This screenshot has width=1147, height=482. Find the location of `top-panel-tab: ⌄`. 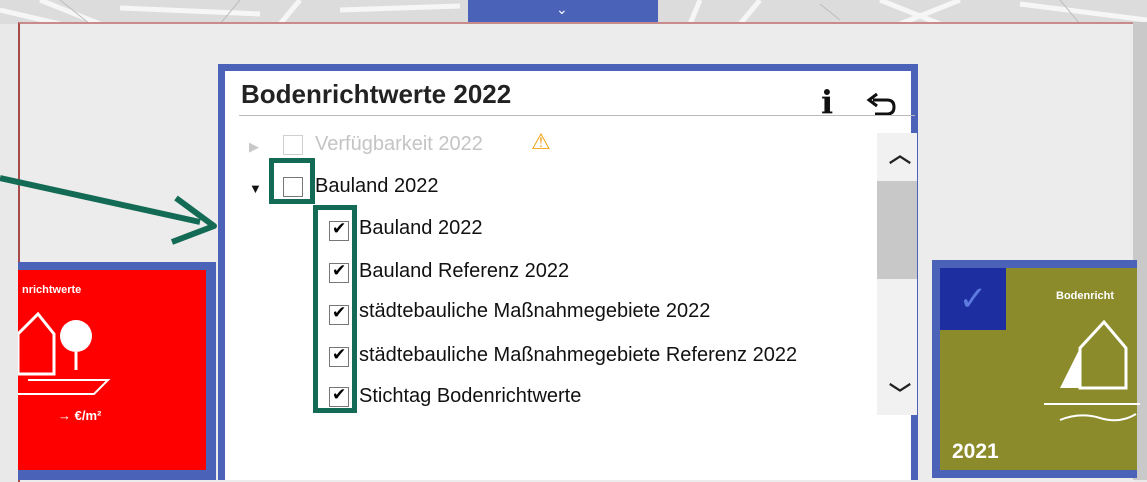

top-panel-tab: ⌄ is located at coordinates (563, 11).